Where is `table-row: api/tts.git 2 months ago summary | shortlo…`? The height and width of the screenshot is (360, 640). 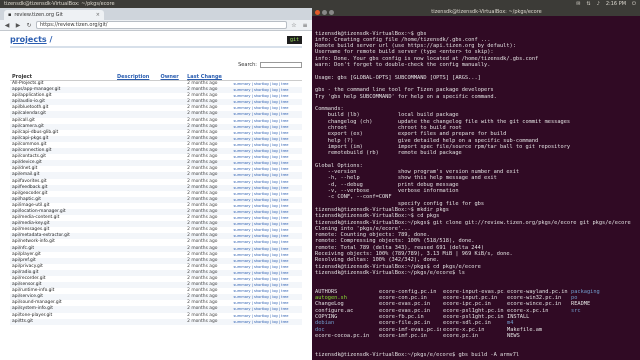
table-row: api/tts.git 2 months ago summary | shortlo… is located at coordinates (156, 321).